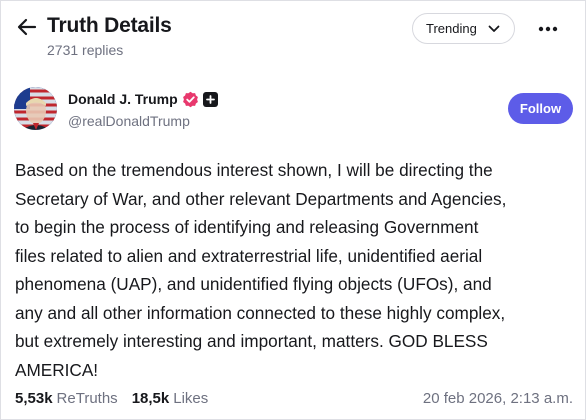 This screenshot has width=586, height=420. What do you see at coordinates (497, 398) in the screenshot?
I see `post-timestamp: 20 feb 2026, 2:13 a.m.` at bounding box center [497, 398].